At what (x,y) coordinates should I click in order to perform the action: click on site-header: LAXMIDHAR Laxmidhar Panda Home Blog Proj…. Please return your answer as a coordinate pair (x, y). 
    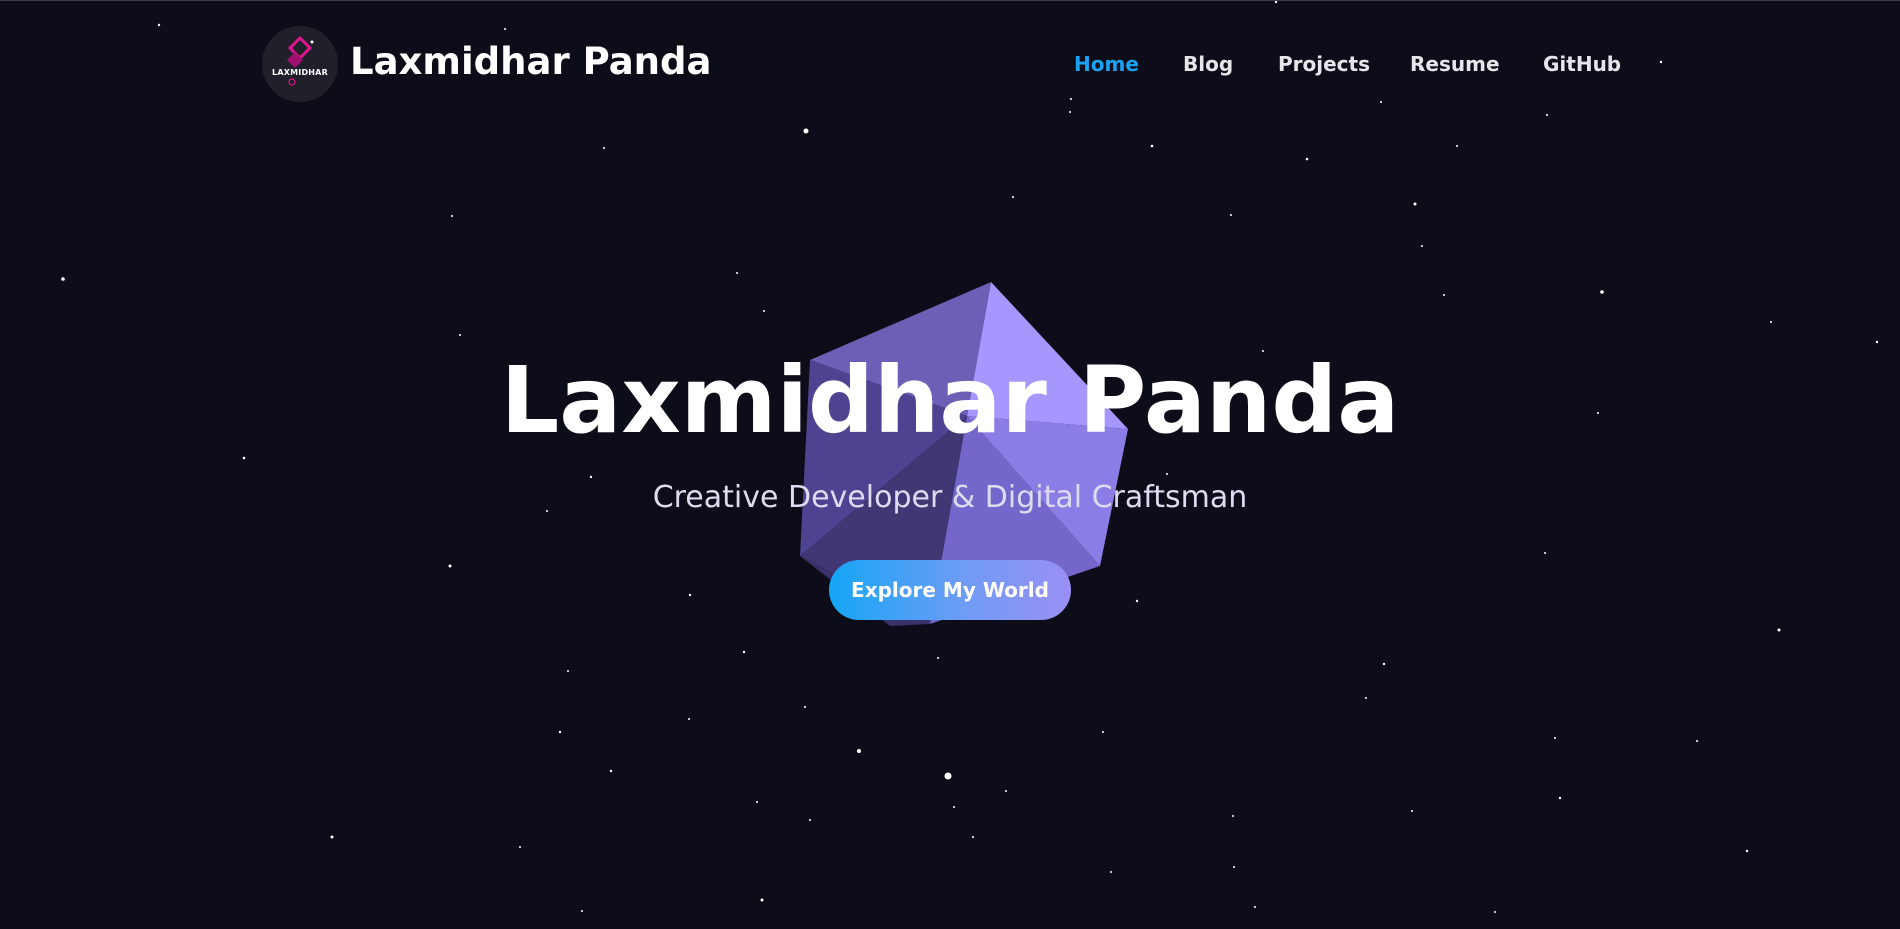
    Looking at the image, I should click on (950, 63).